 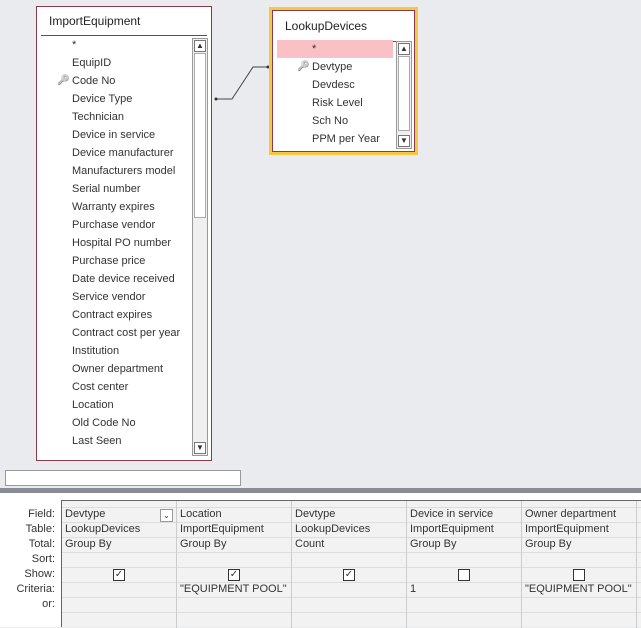 I want to click on row-label: Total:, so click(x=41, y=544).